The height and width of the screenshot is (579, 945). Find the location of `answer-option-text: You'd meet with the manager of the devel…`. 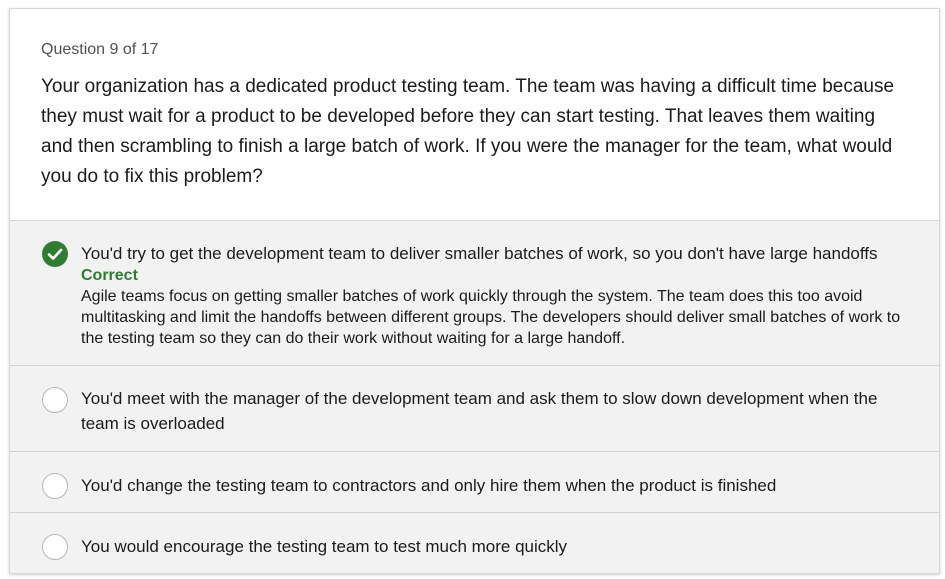

answer-option-text: You'd meet with the manager of the devel… is located at coordinates (479, 411).